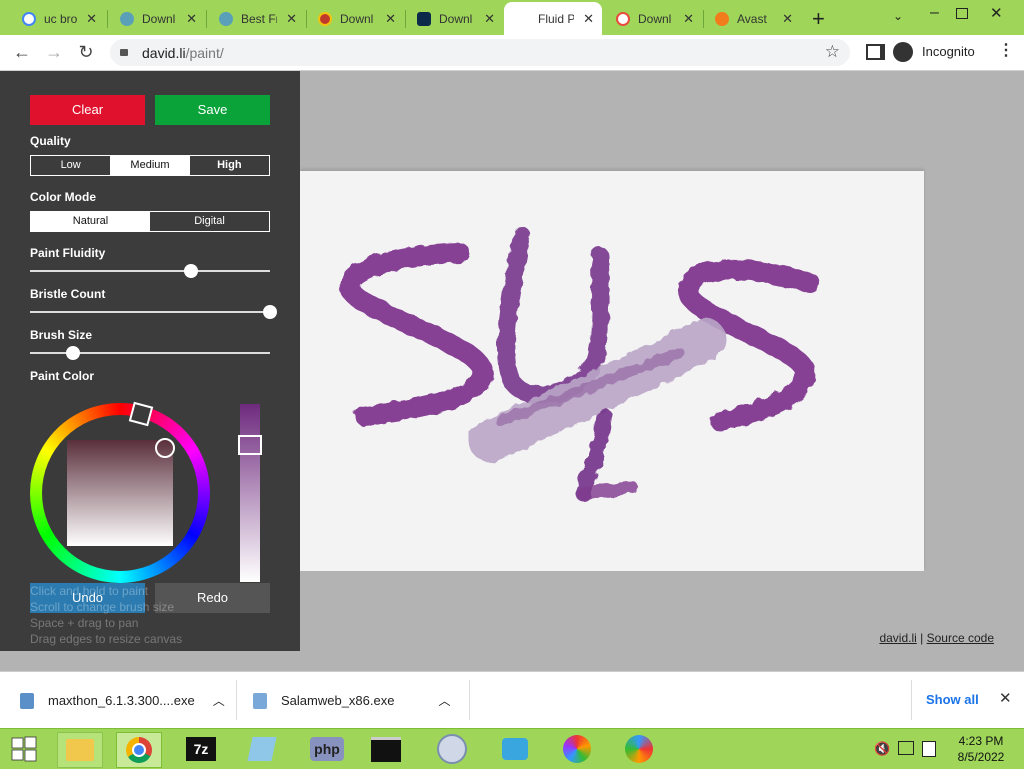 The image size is (1024, 769). What do you see at coordinates (68, 253) in the screenshot?
I see `paint-fluidity-label: Paint Fluidity` at bounding box center [68, 253].